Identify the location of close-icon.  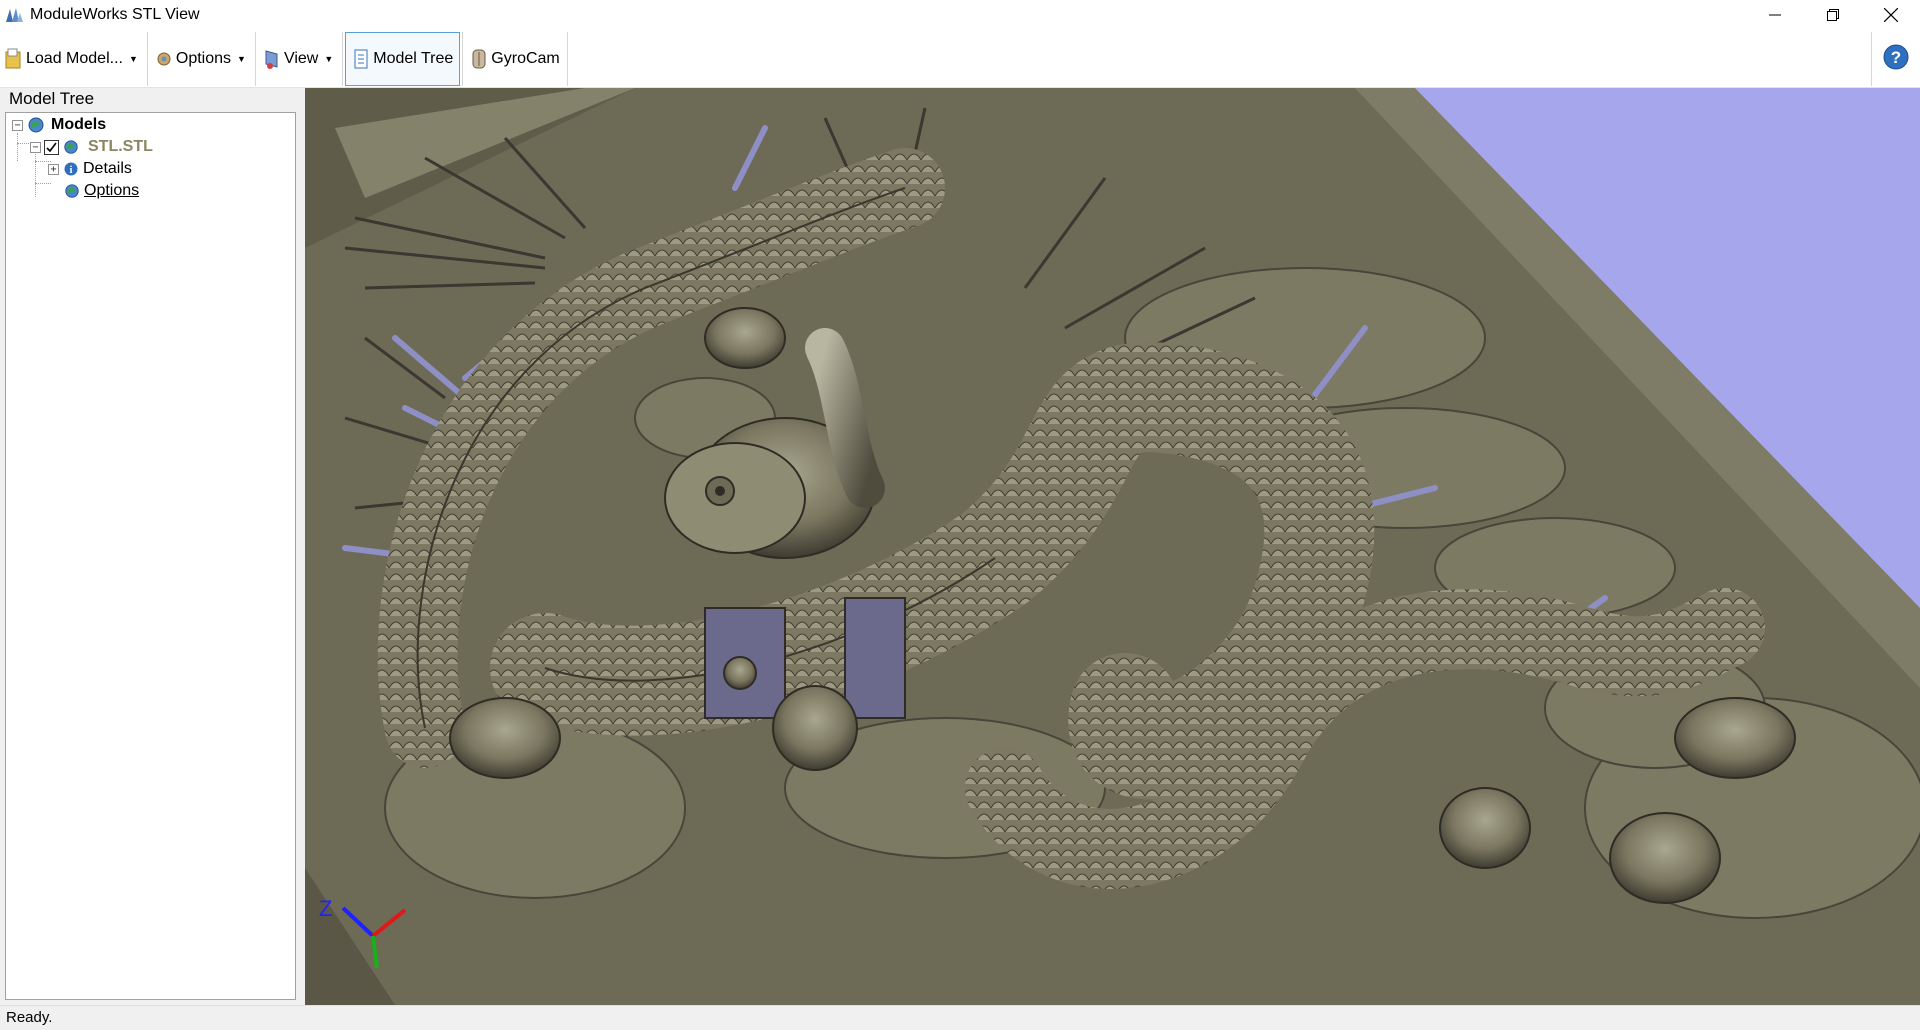
(1891, 15).